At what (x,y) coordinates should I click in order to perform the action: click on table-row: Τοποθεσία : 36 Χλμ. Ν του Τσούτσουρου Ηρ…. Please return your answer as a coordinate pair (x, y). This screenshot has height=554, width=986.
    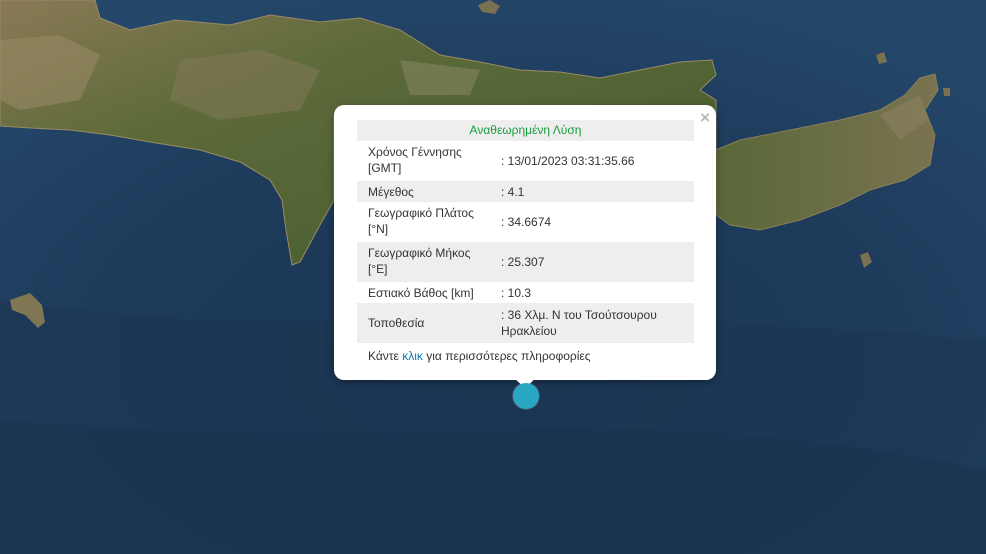
    Looking at the image, I should click on (525, 323).